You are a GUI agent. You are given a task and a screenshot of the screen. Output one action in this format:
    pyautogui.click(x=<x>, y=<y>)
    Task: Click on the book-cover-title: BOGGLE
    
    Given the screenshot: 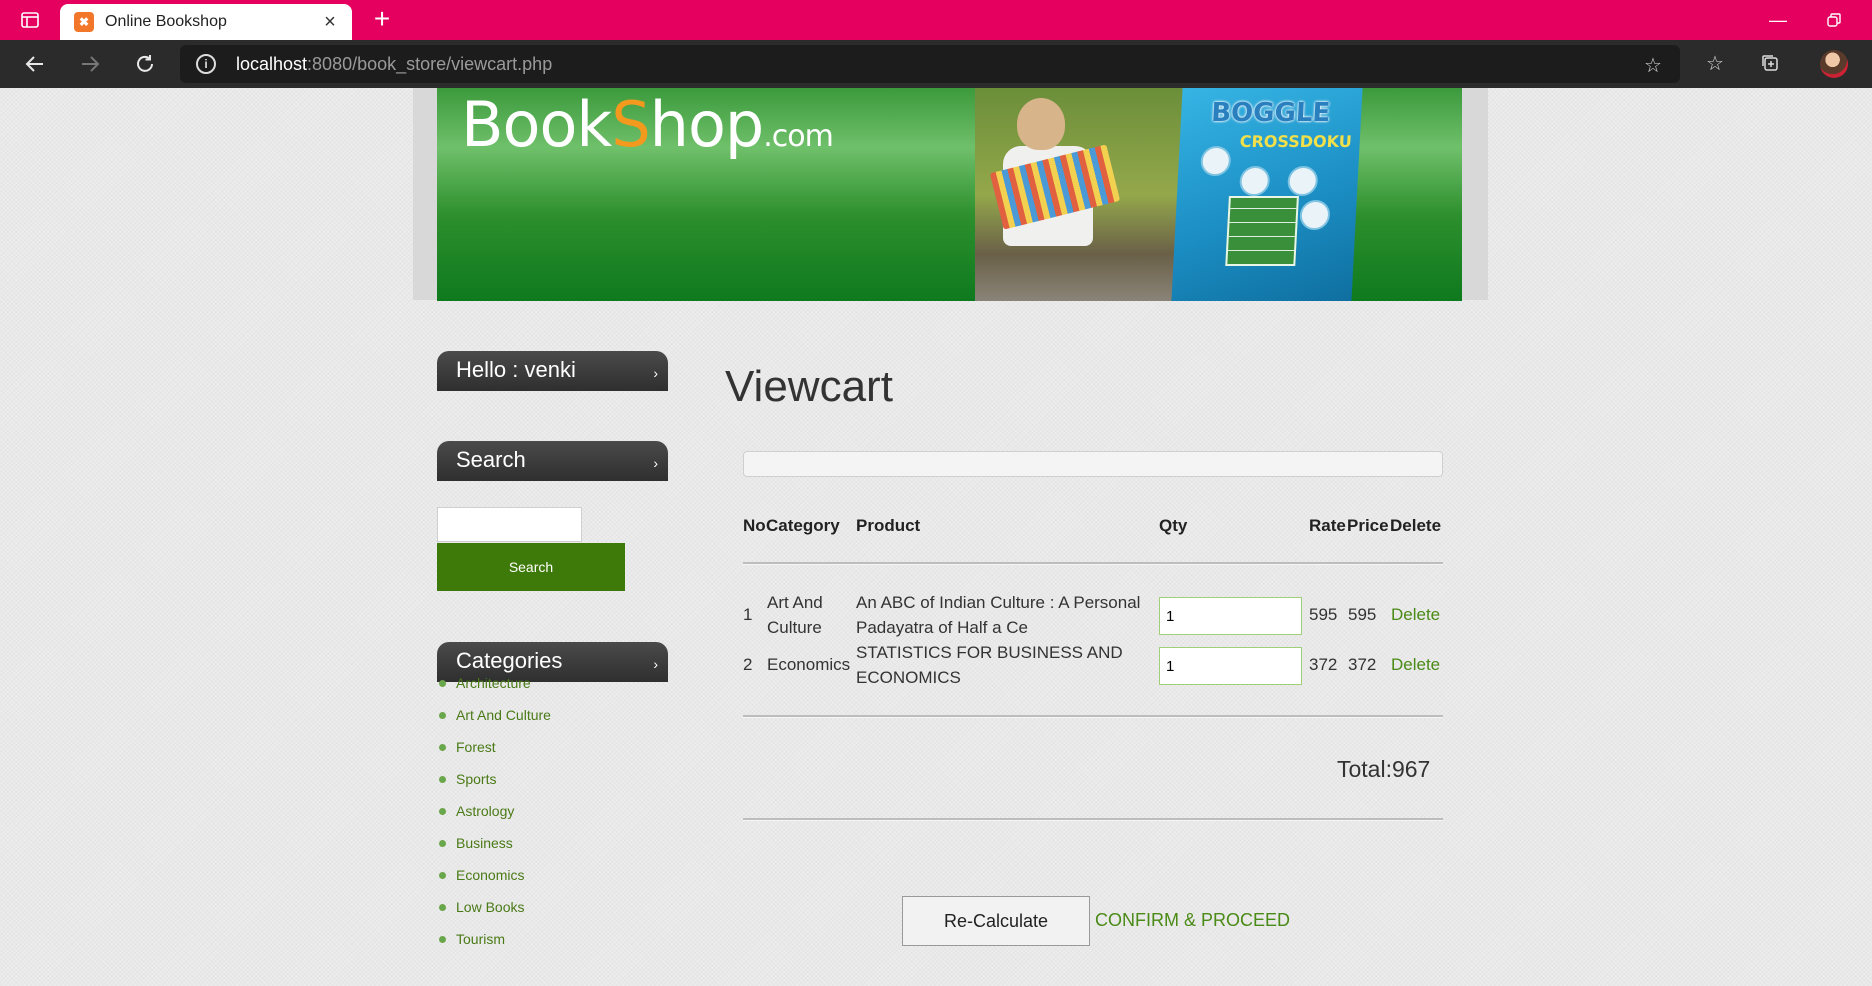 What is the action you would take?
    pyautogui.click(x=1270, y=113)
    